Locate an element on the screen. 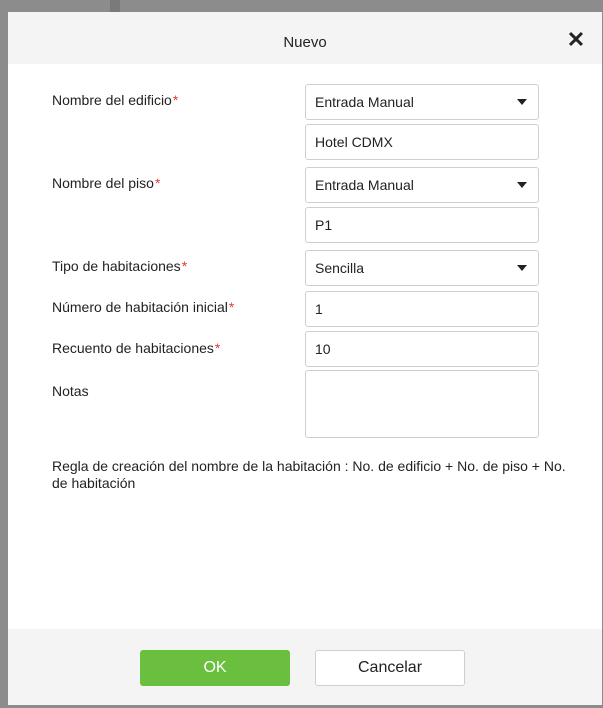 This screenshot has width=603, height=708. floor-name-input: P1 is located at coordinates (422, 225).